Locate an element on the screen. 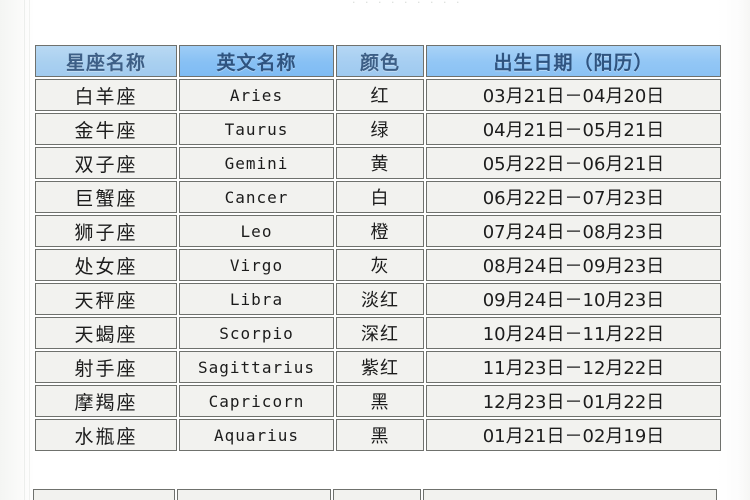  cell-en: Sagittarius is located at coordinates (256, 367).